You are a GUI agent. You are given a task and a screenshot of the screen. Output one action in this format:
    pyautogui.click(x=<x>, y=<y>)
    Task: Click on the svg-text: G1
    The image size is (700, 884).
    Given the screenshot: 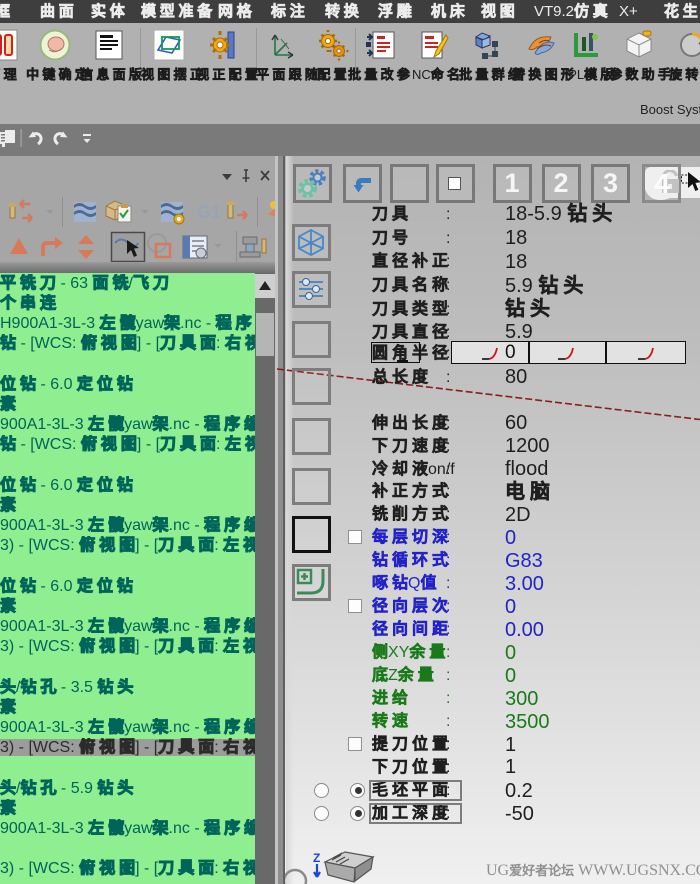 What is the action you would take?
    pyautogui.click(x=209, y=212)
    